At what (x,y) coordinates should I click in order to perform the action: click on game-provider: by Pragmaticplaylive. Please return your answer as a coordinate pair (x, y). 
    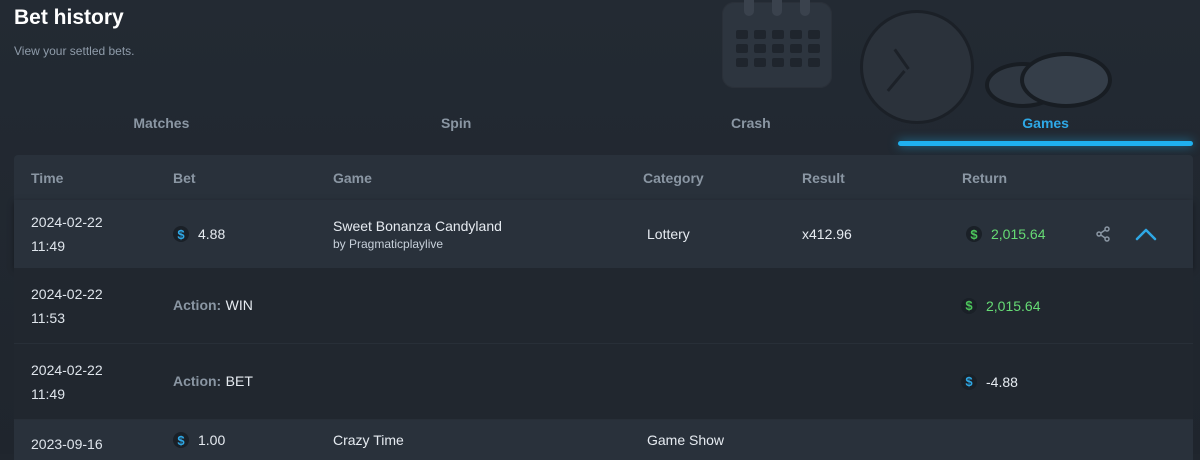
    Looking at the image, I should click on (388, 243).